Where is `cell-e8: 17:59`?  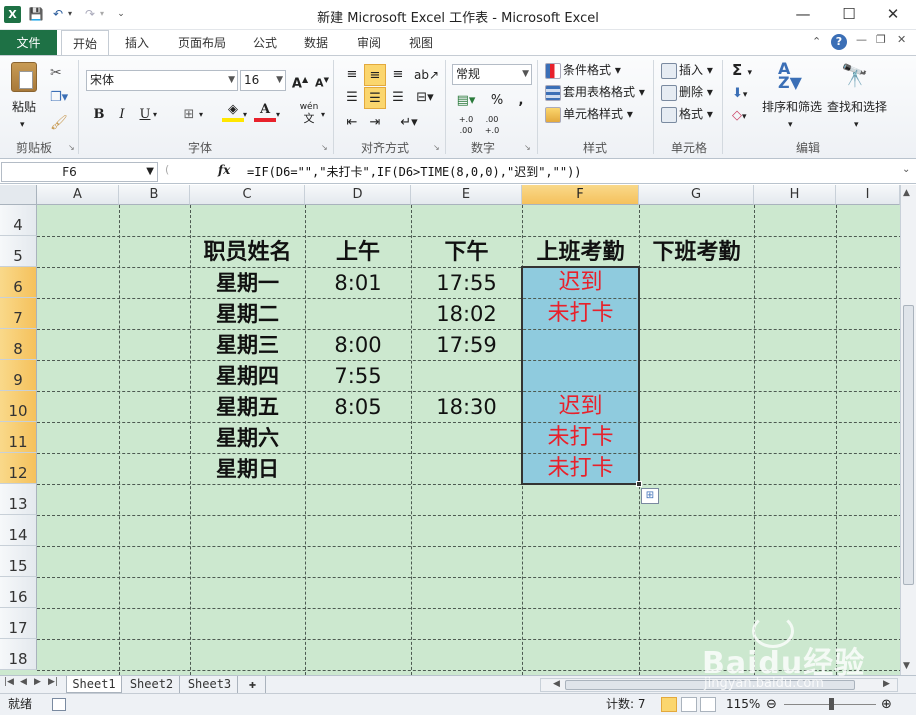 cell-e8: 17:59 is located at coordinates (466, 345).